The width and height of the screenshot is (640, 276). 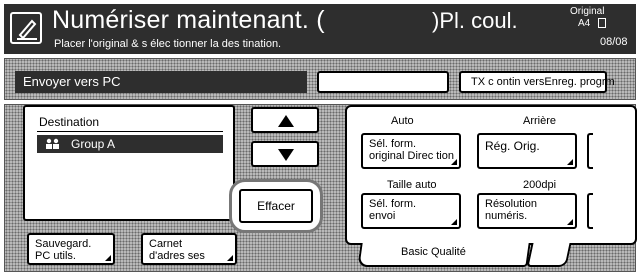 I want to click on background-value: Arrière, so click(x=540, y=121).